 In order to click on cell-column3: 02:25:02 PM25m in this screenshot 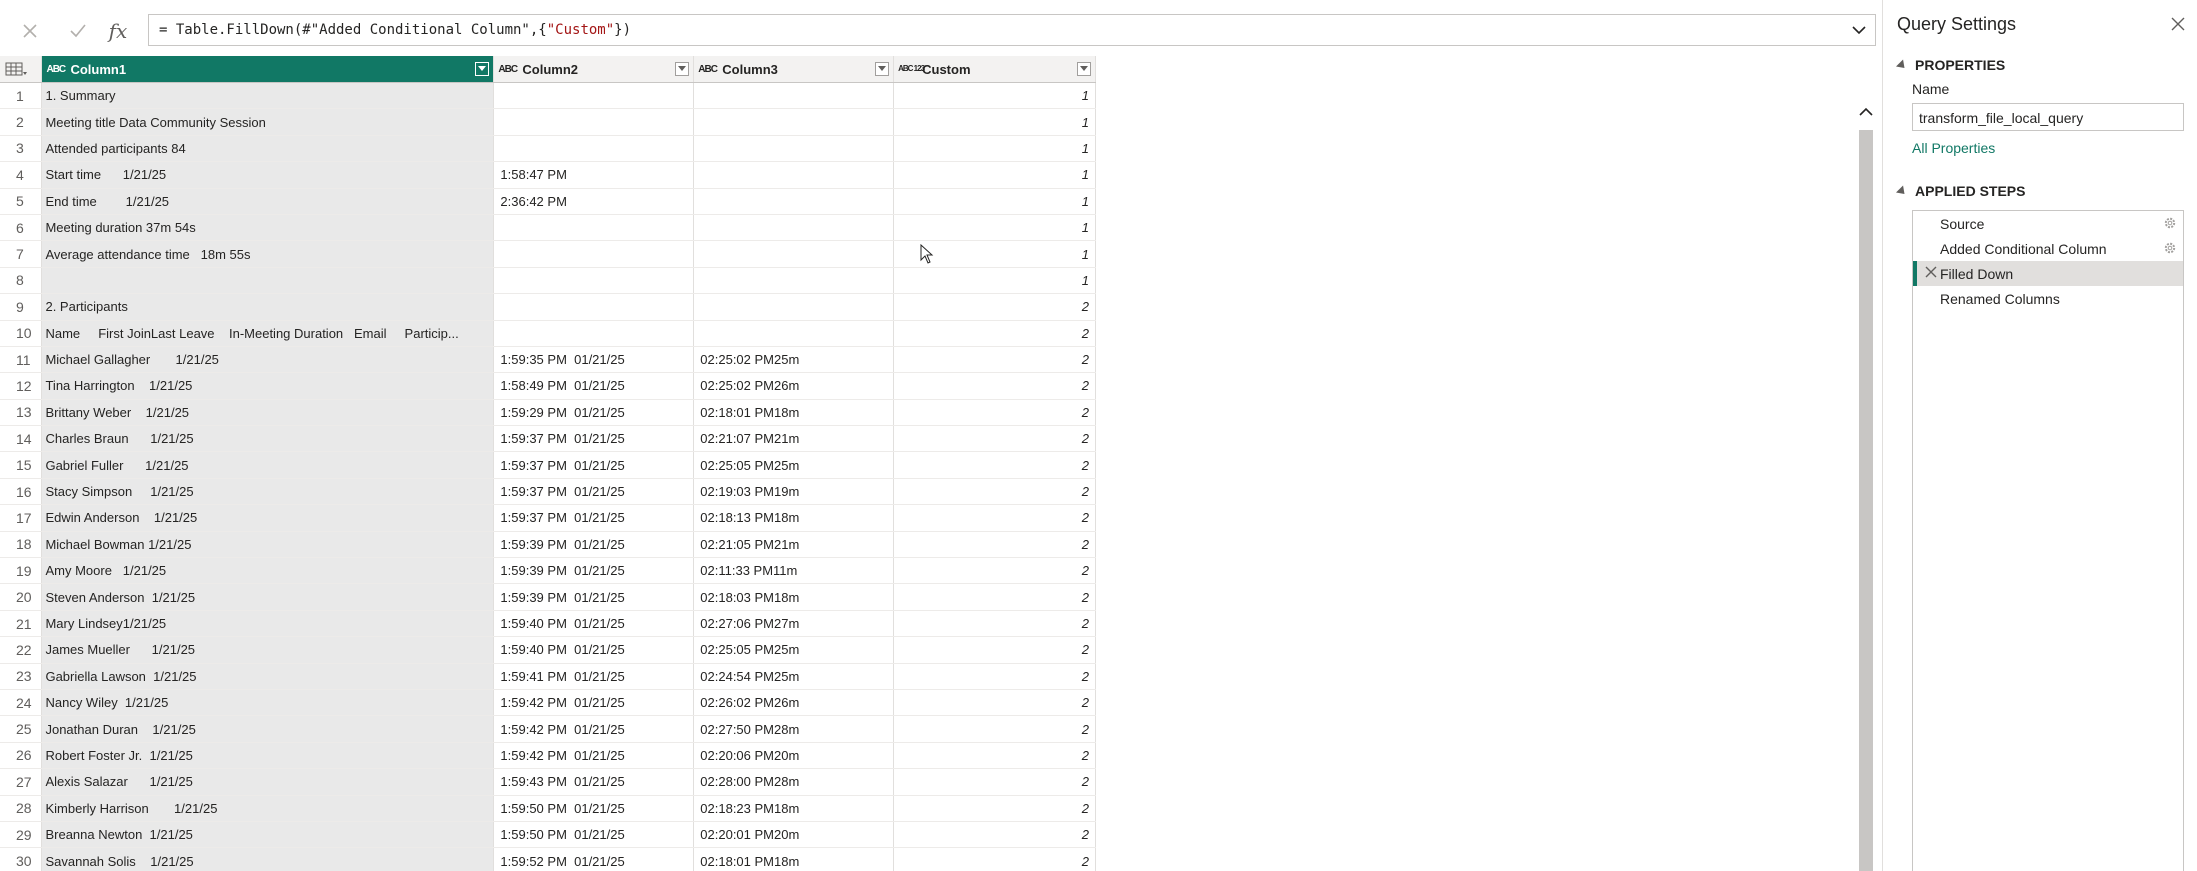, I will do `click(794, 360)`.